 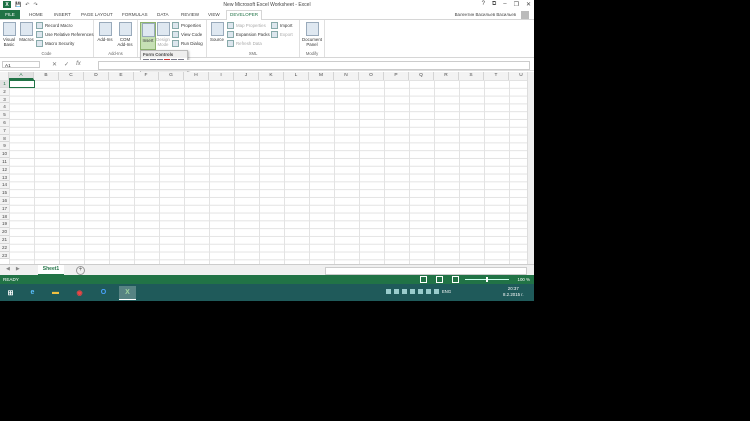 What do you see at coordinates (190, 14) in the screenshot?
I see `tab-review: REVIEW` at bounding box center [190, 14].